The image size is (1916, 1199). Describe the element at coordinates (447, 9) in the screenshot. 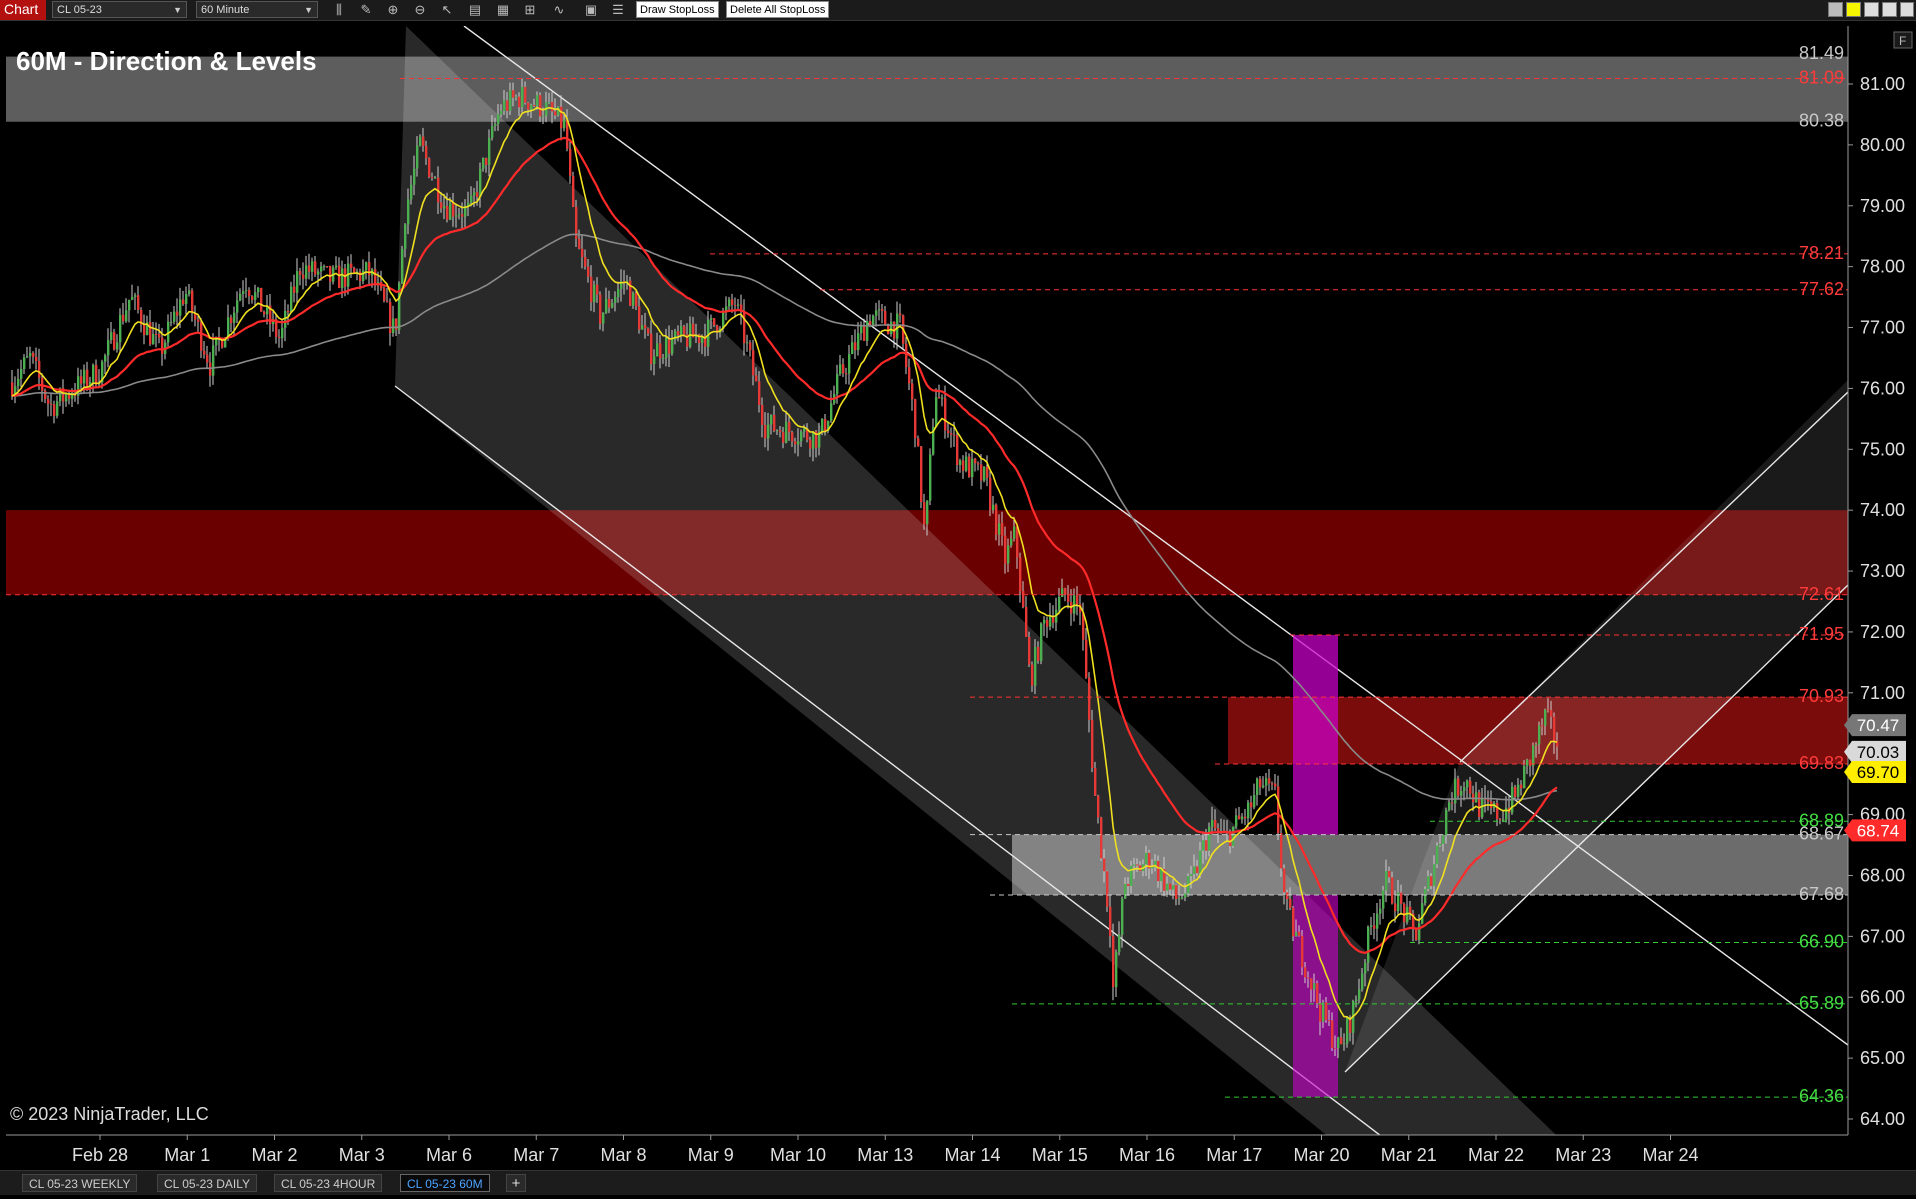

I see `pointer-icon: ↖` at that location.